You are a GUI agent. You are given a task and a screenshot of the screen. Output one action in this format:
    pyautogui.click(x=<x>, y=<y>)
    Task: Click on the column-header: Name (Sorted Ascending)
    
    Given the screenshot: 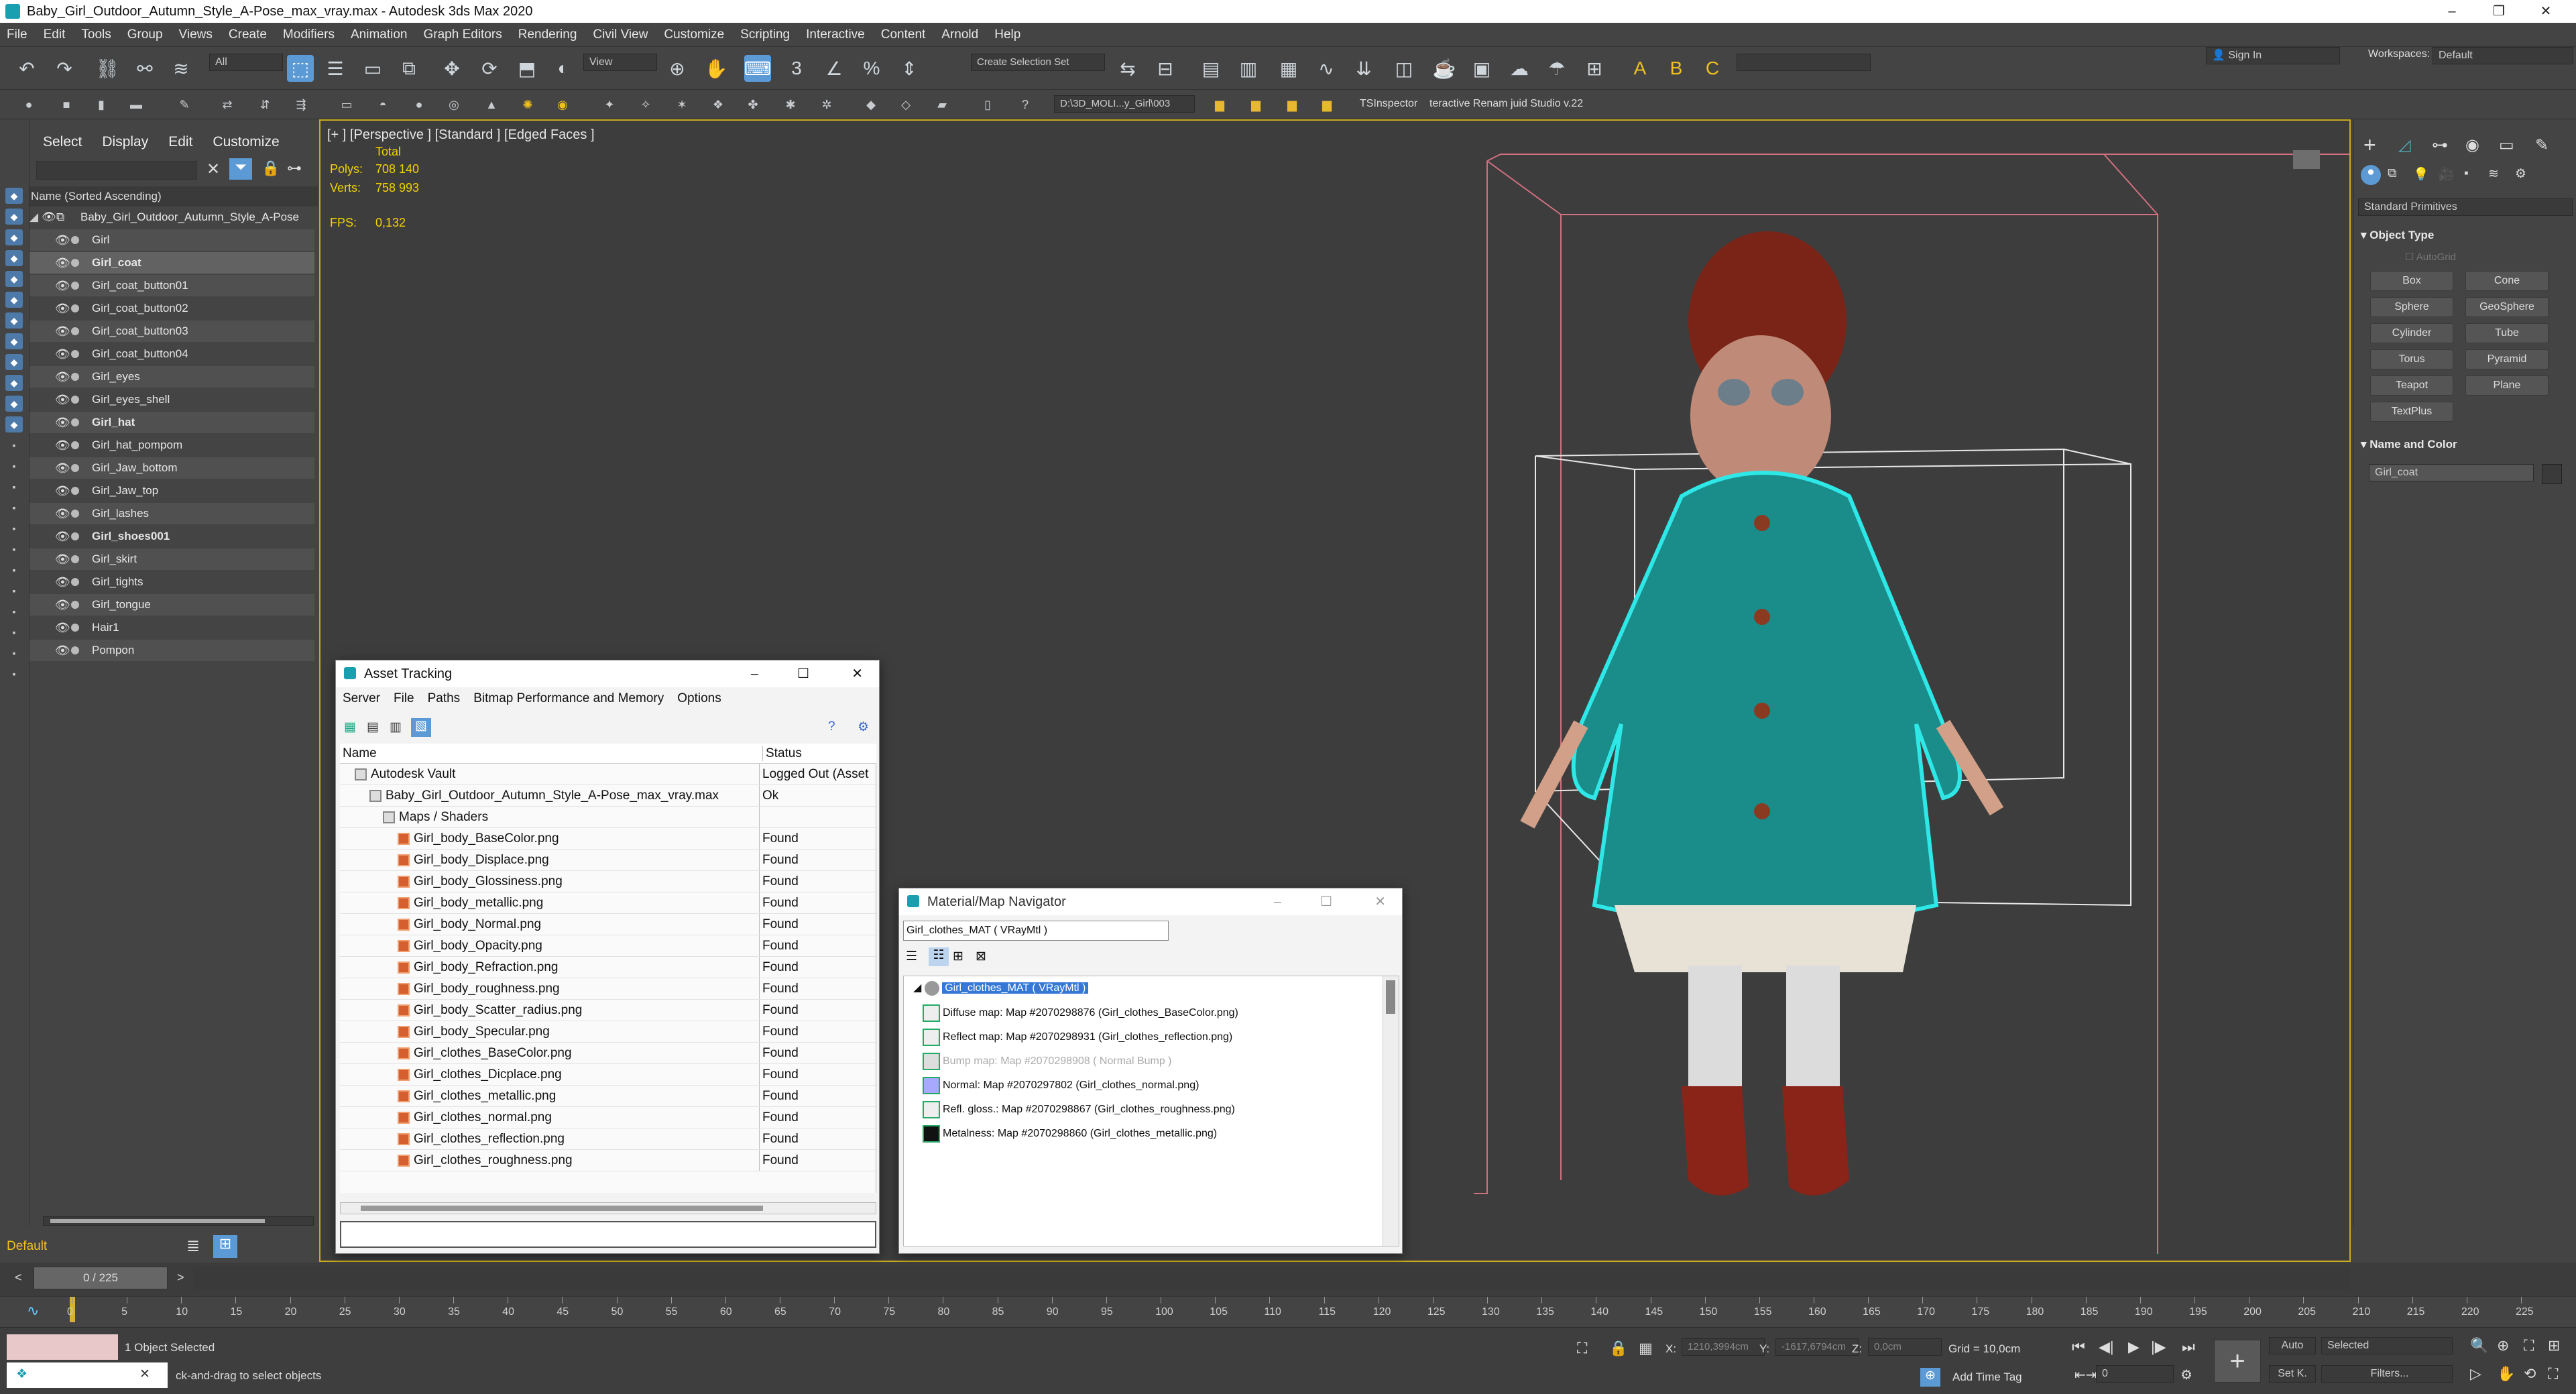 What is the action you would take?
    pyautogui.click(x=174, y=196)
    